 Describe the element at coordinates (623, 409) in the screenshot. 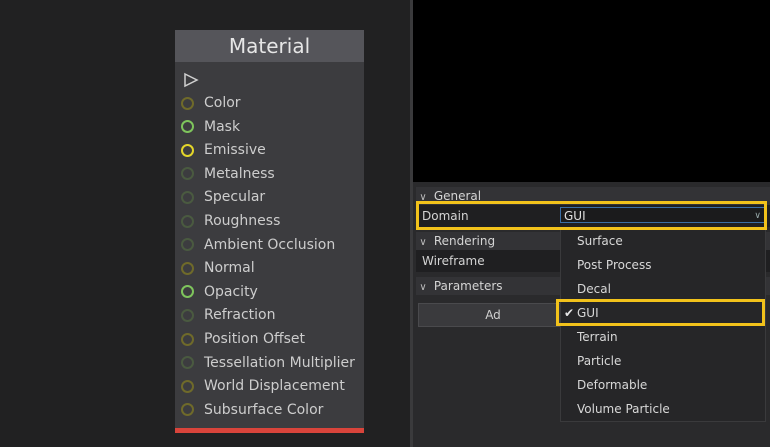

I see `dropdown-option-label: Volume Particle` at that location.